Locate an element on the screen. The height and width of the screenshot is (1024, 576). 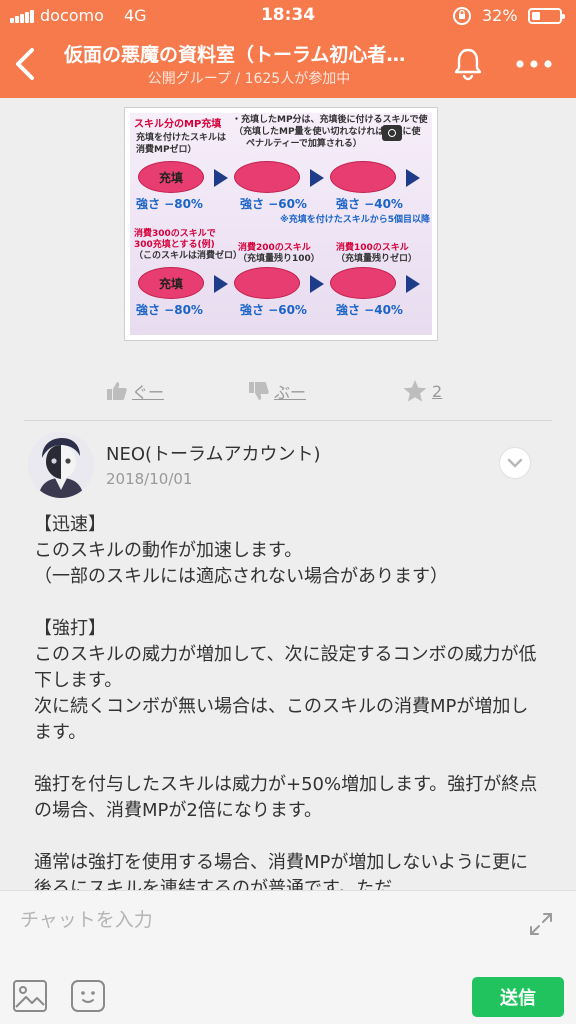
dislike-button: ぶー is located at coordinates (277, 391).